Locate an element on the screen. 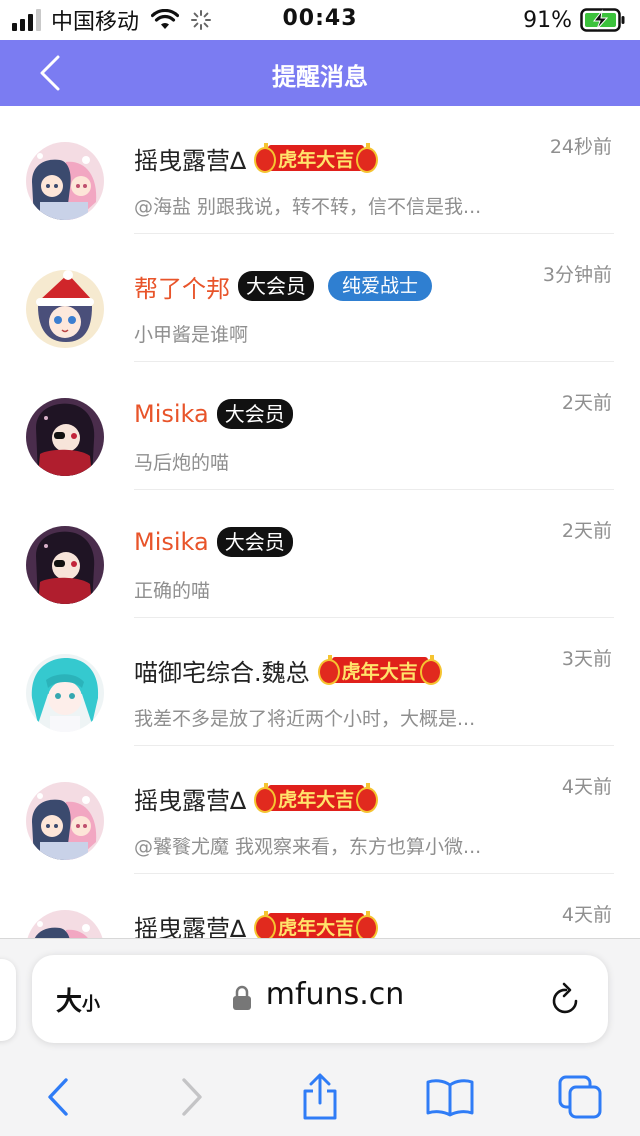 This screenshot has height=1136, width=640. page-title: 提醒消息 is located at coordinates (320, 77).